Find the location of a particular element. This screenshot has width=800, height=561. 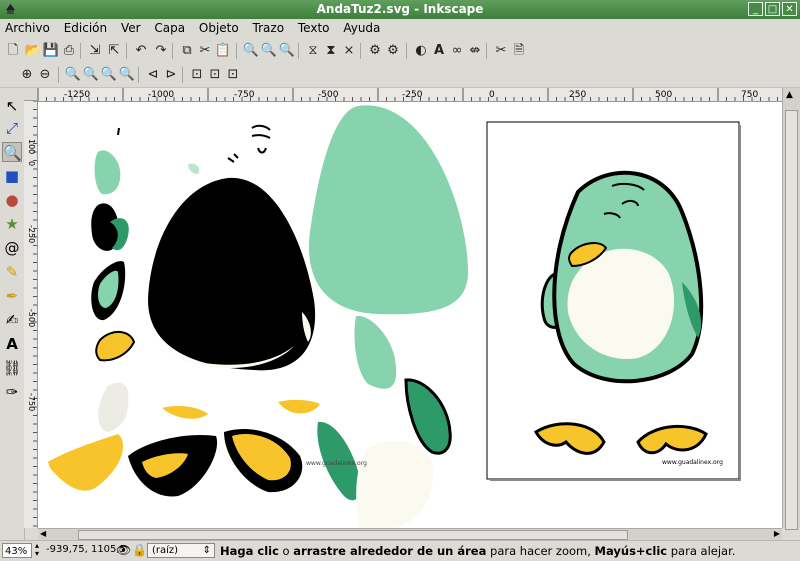

rectangle-tool-icon: ■ is located at coordinates (12, 176).